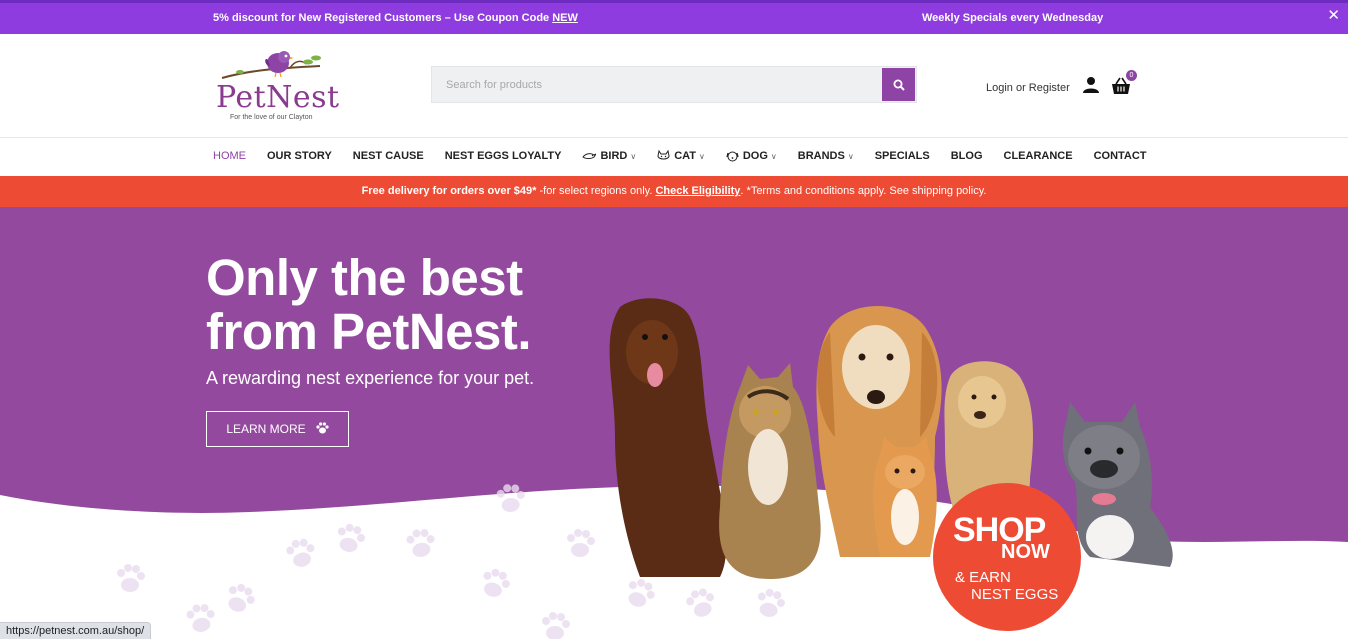 The width and height of the screenshot is (1348, 639). Describe the element at coordinates (369, 304) in the screenshot. I see `hero-headline: Only the best from PetNest.` at that location.